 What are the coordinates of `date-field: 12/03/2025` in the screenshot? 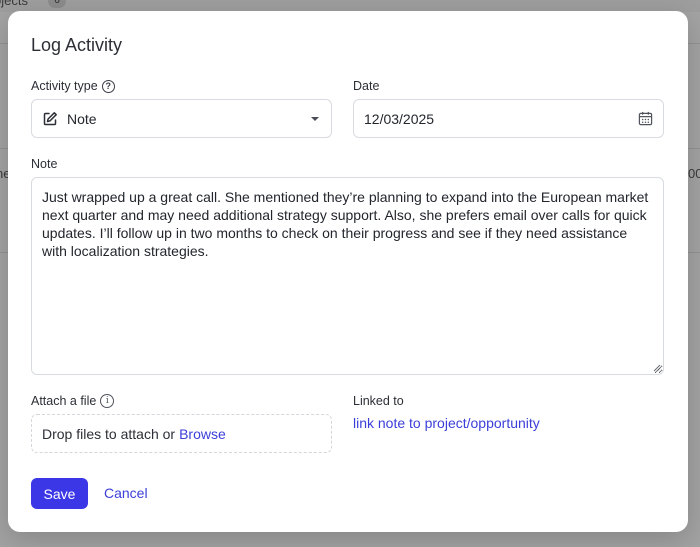 It's located at (508, 118).